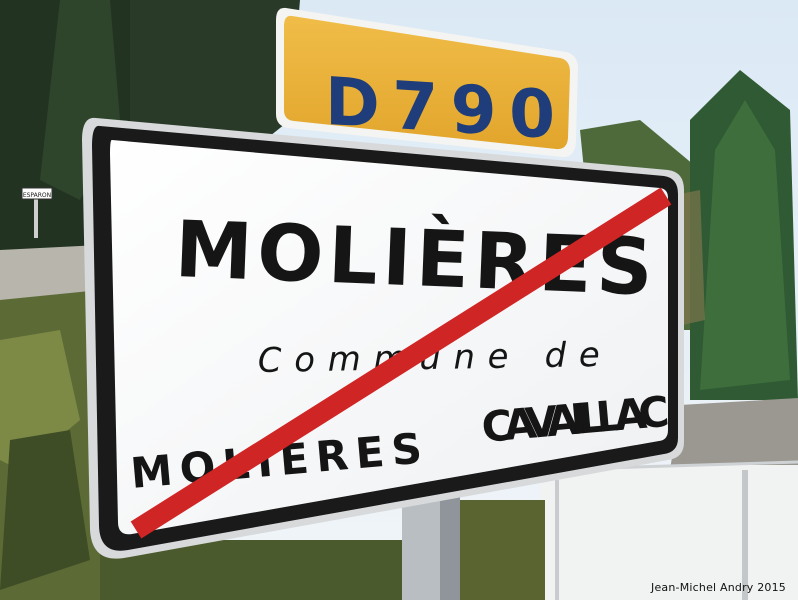 This screenshot has height=600, width=798. I want to click on white-building, so click(669, 532).